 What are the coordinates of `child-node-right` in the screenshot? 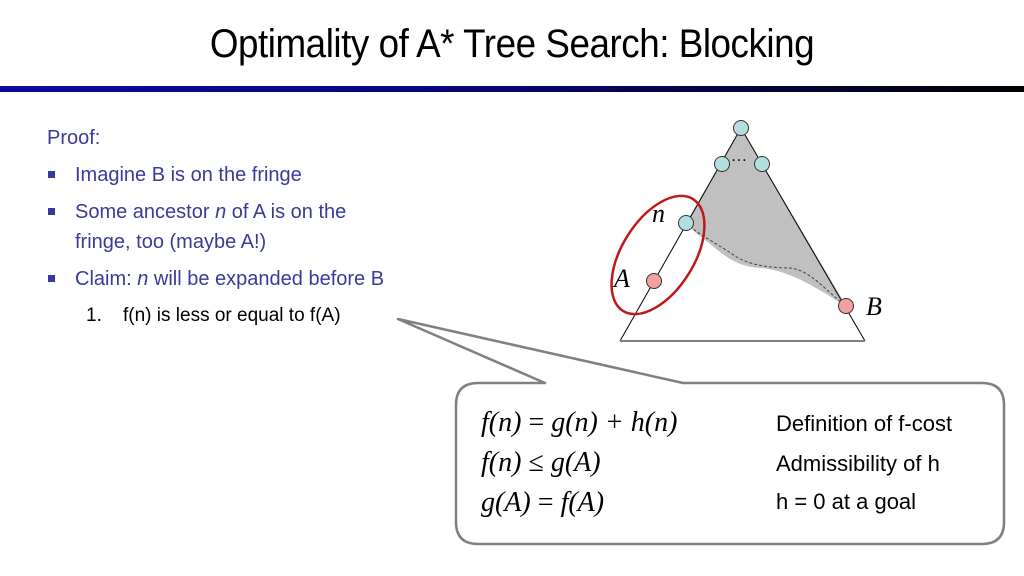 It's located at (762, 164).